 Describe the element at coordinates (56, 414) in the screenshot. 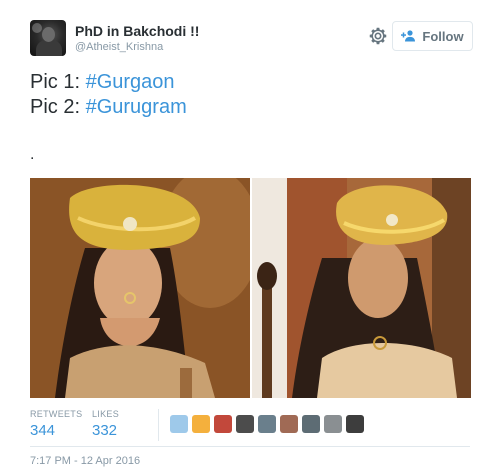

I see `retweets-label: RETWEETS` at that location.